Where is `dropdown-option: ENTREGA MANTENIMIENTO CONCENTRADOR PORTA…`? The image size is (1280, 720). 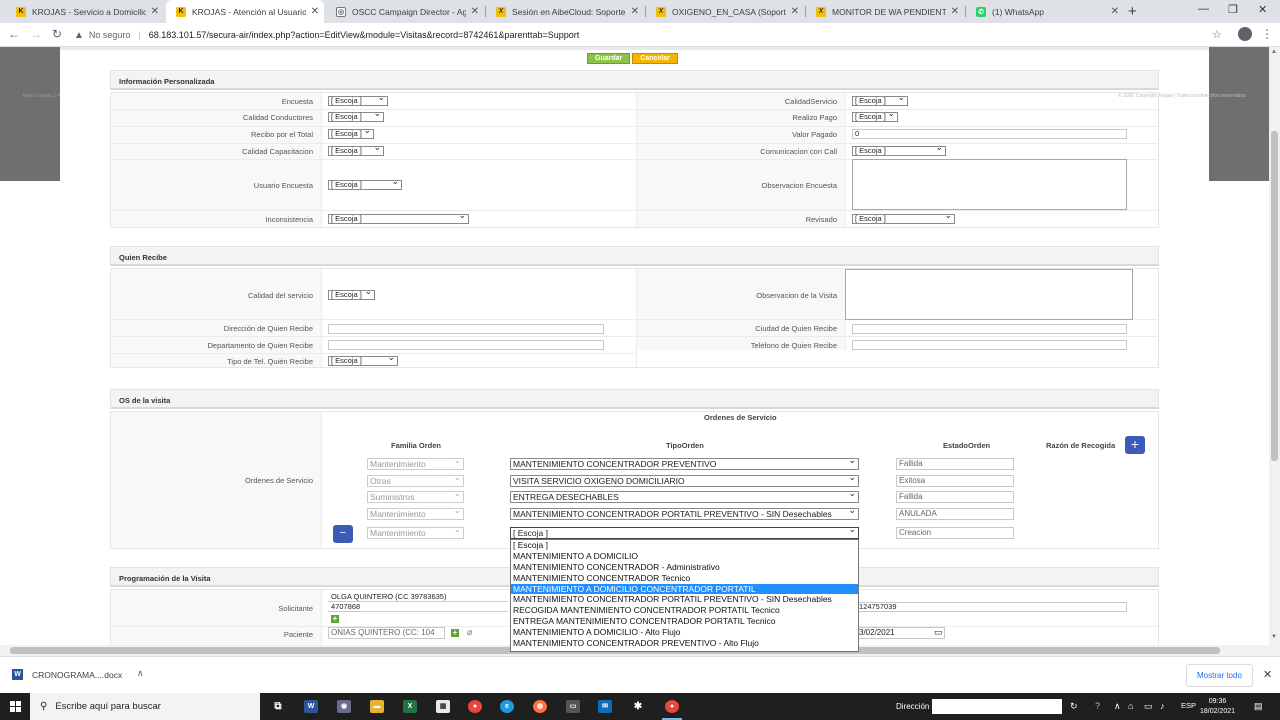
dropdown-option: ENTREGA MANTENIMIENTO CONCENTRADOR PORTA… is located at coordinates (684, 621).